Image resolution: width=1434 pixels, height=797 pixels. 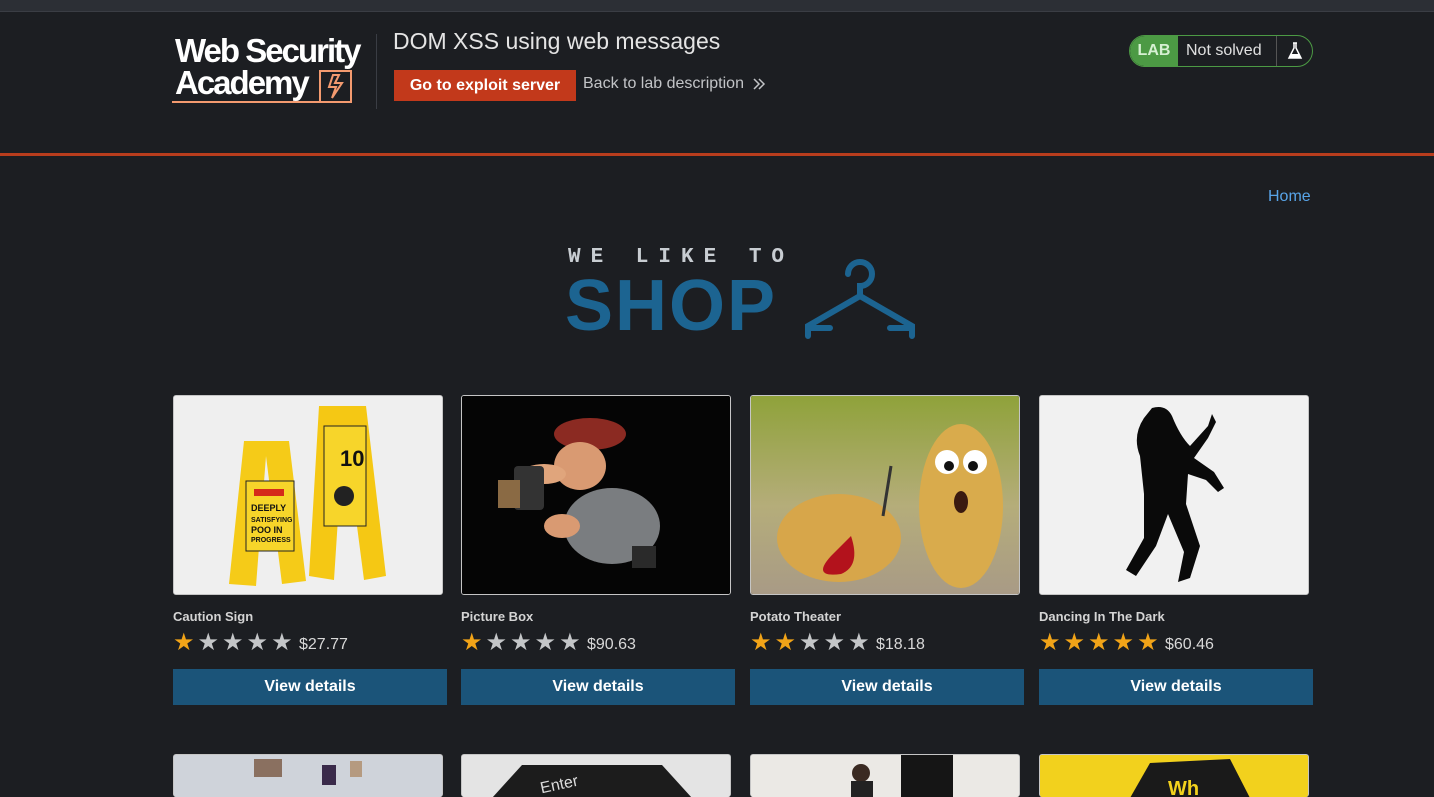 What do you see at coordinates (1189, 644) in the screenshot?
I see `product-price: $60.46` at bounding box center [1189, 644].